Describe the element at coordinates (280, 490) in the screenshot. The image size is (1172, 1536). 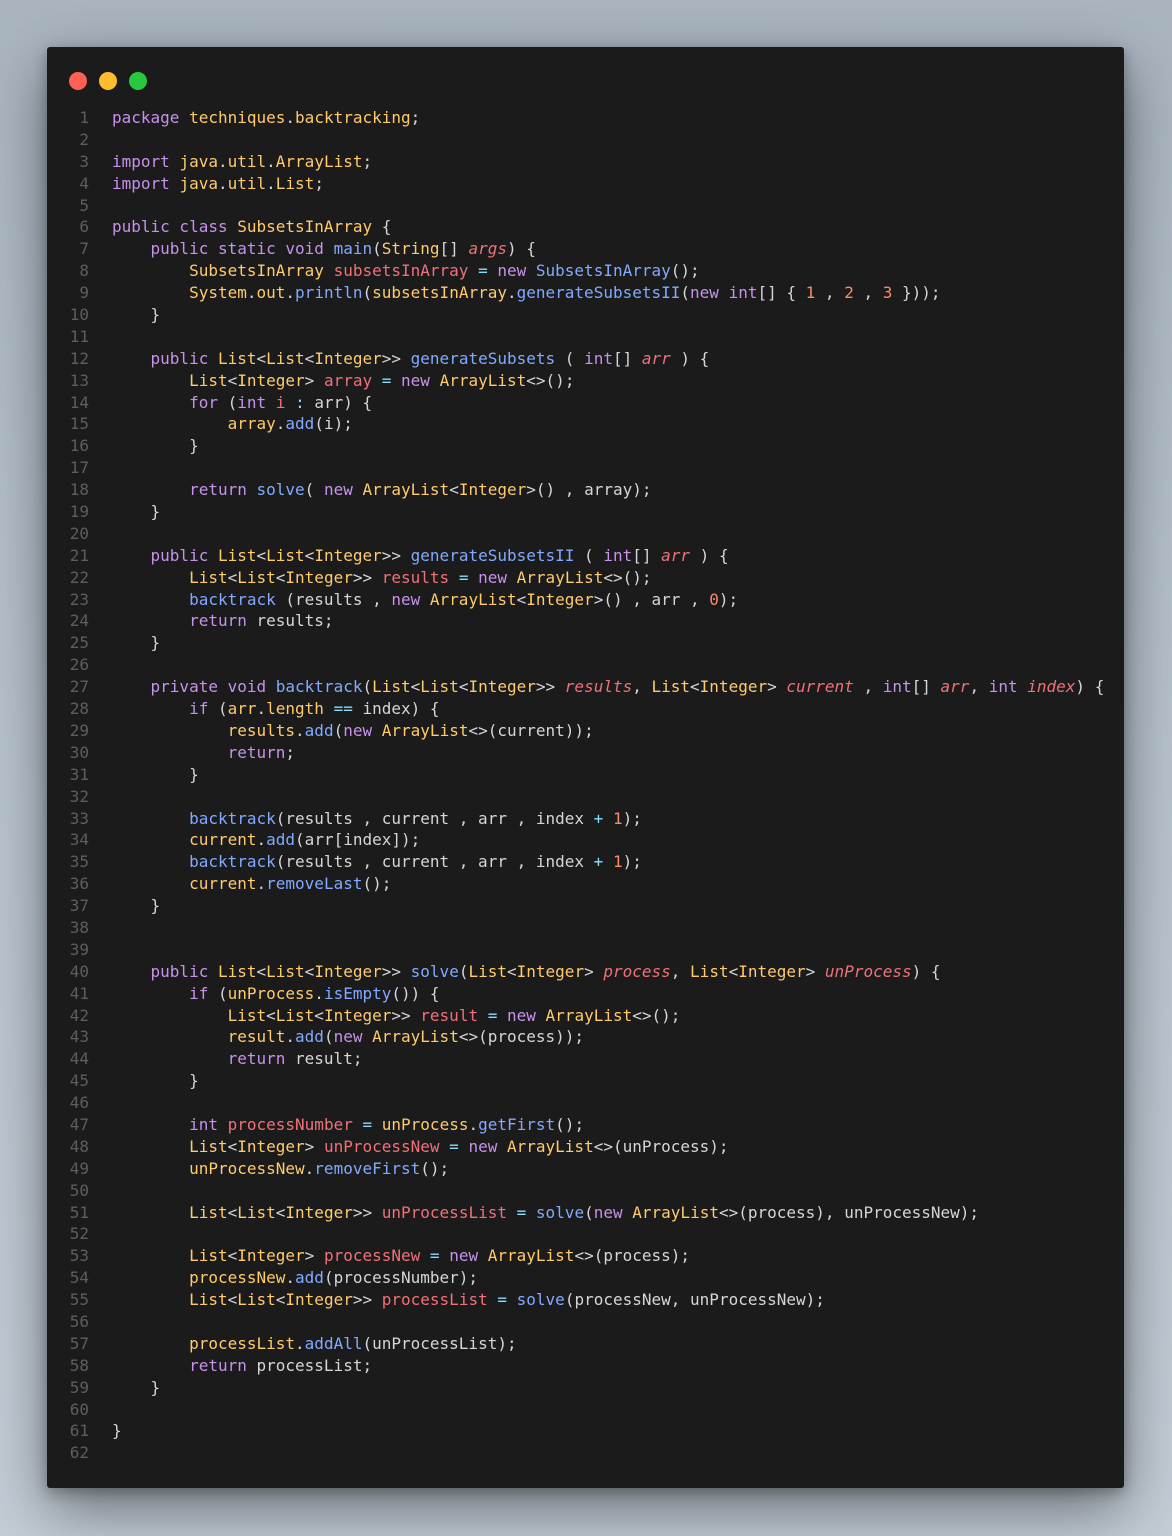
I see `code-token: solve` at that location.